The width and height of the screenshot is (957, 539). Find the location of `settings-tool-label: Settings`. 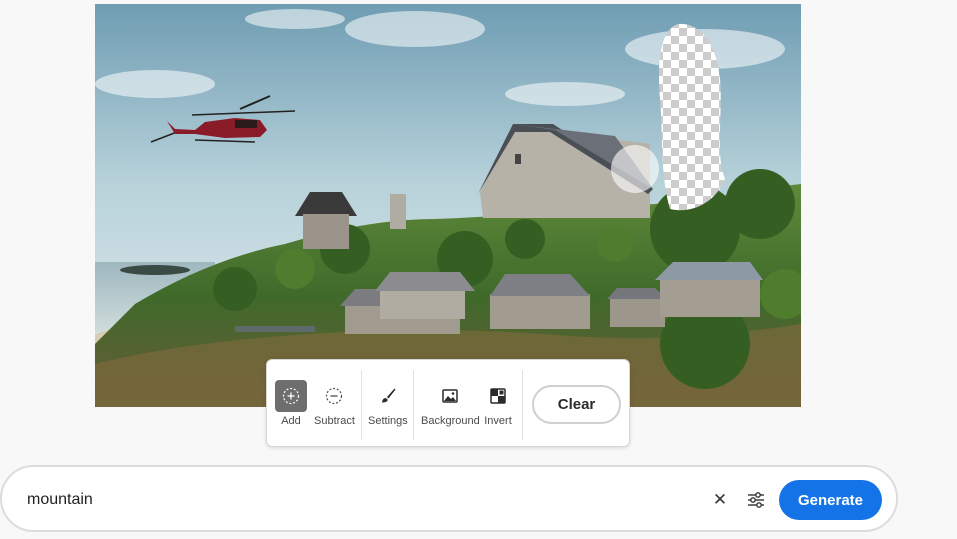

settings-tool-label: Settings is located at coordinates (388, 421).